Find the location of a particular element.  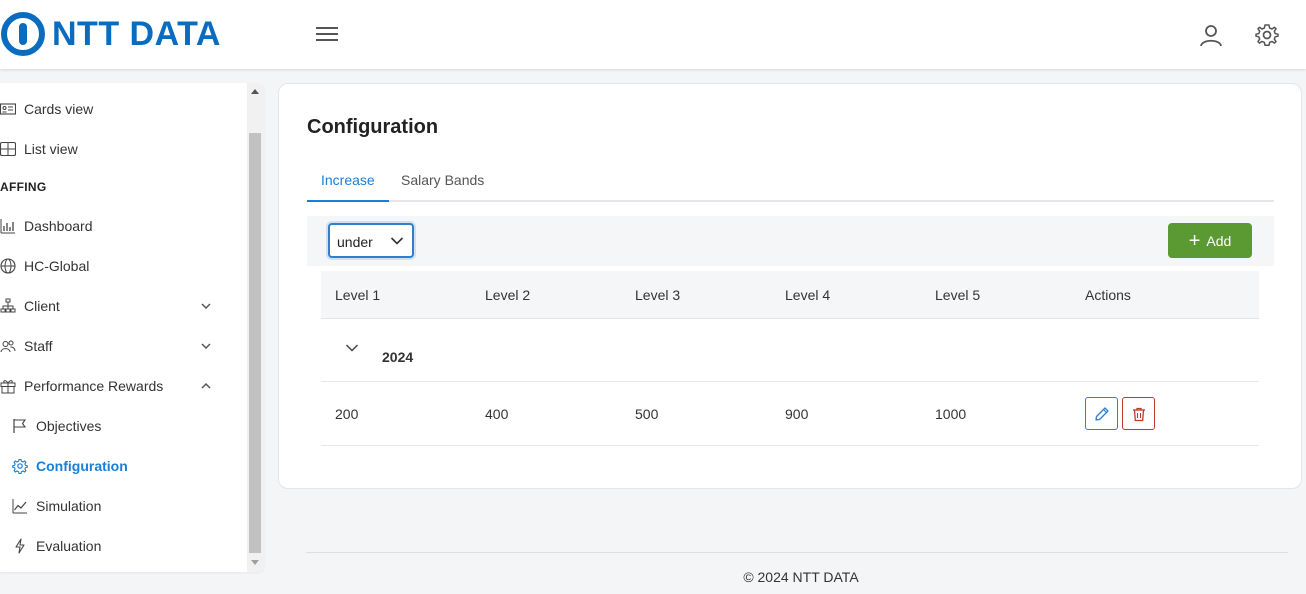

user-icon is located at coordinates (1211, 36).